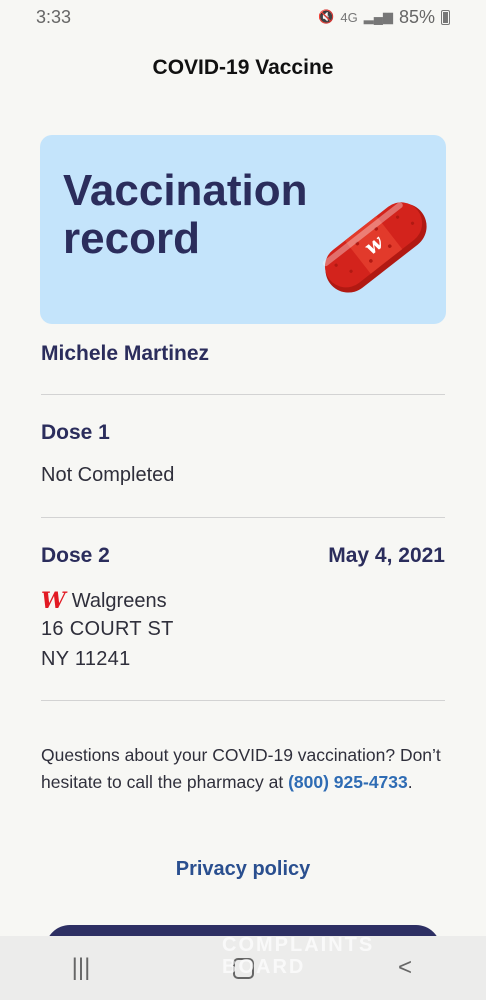 Image resolution: width=486 pixels, height=1000 pixels. What do you see at coordinates (349, 17) in the screenshot?
I see `network-label: 4G` at bounding box center [349, 17].